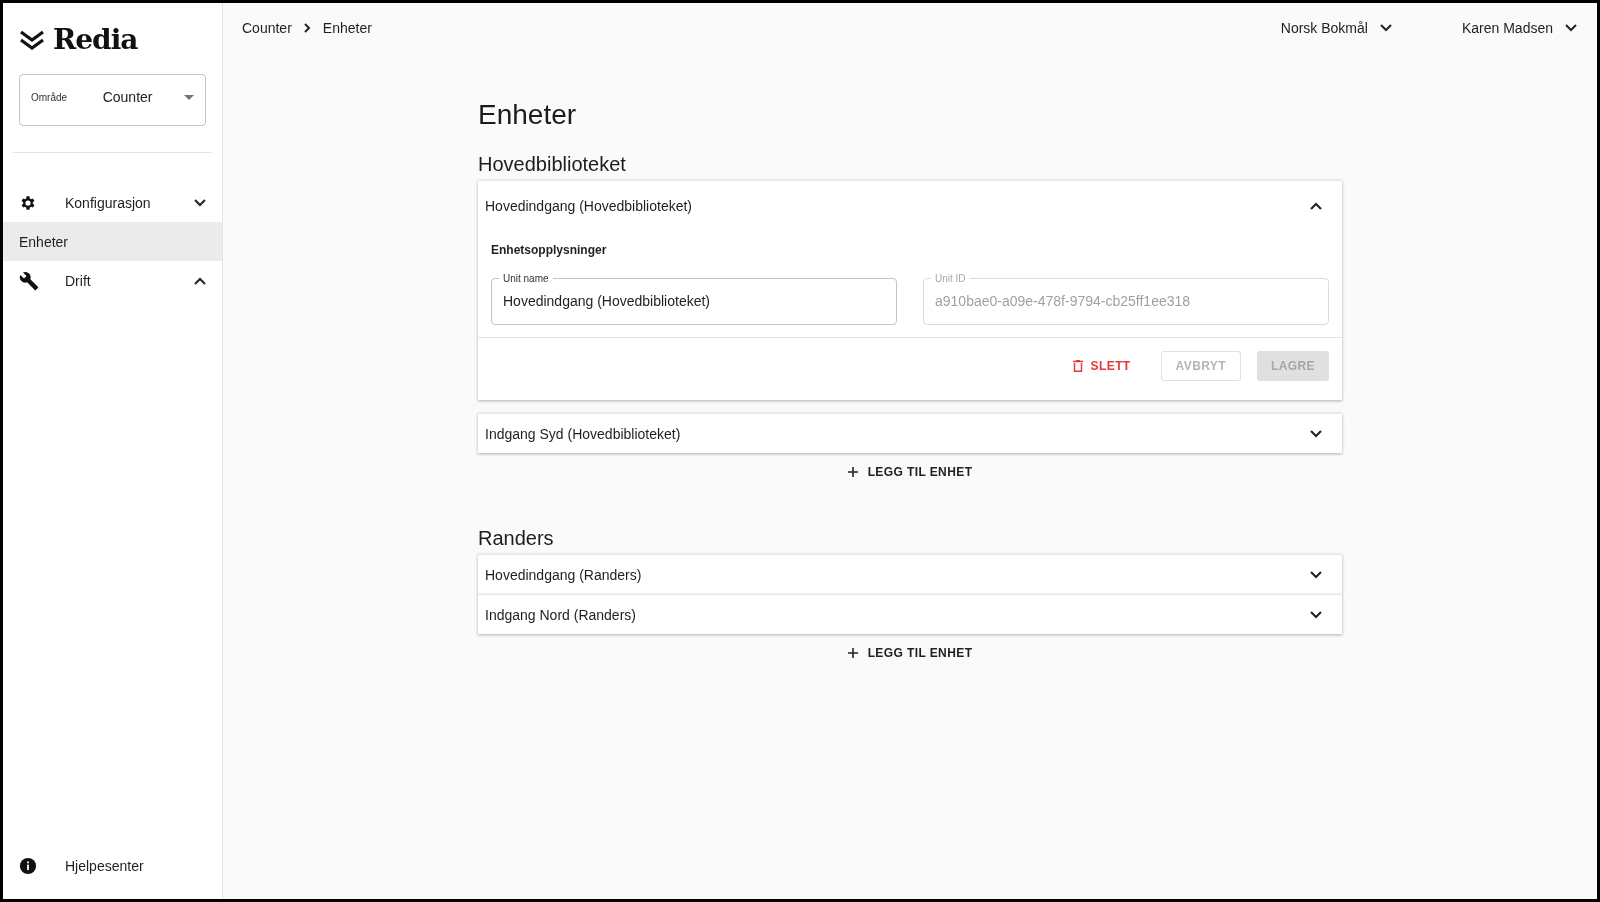 The height and width of the screenshot is (902, 1600). What do you see at coordinates (516, 538) in the screenshot?
I see `section-title: Randers` at bounding box center [516, 538].